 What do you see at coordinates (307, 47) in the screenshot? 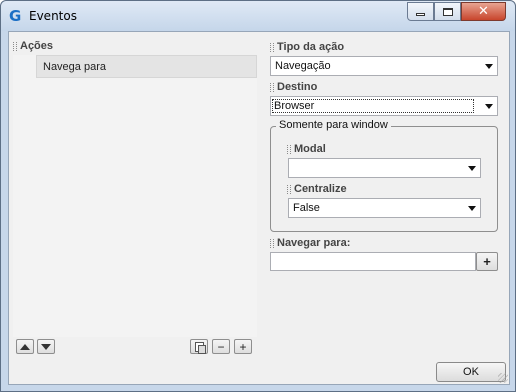
I see `tipo-acao-label: Tipo da ação` at bounding box center [307, 47].